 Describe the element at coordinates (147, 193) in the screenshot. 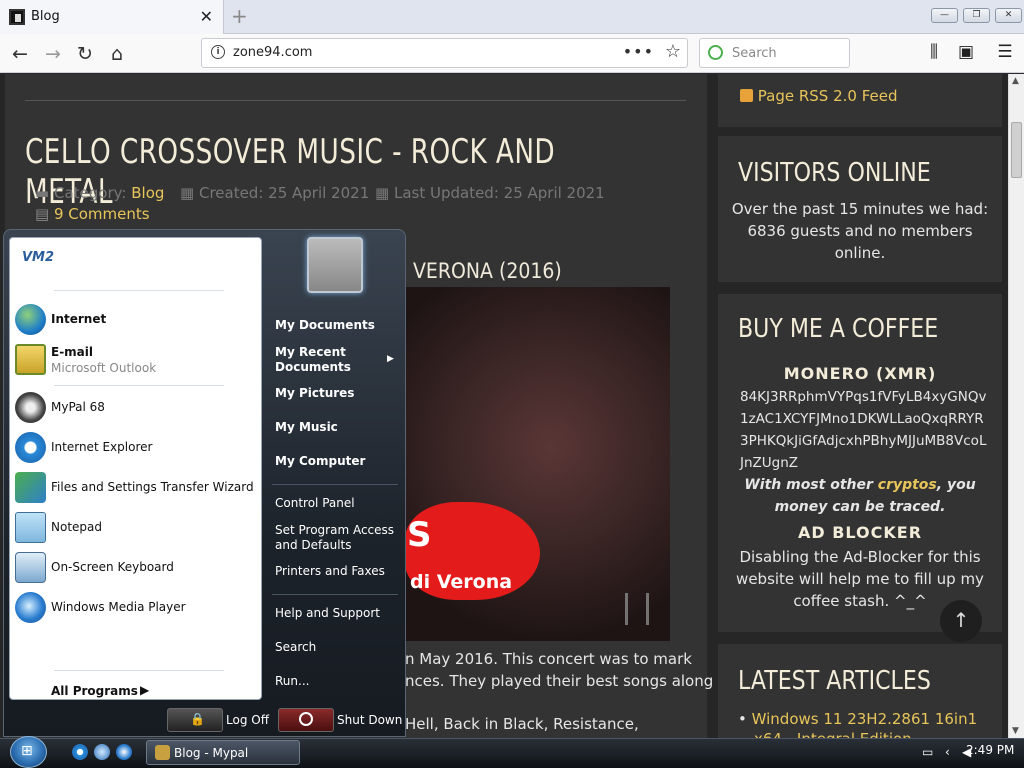

I see `category-link: Blog` at that location.